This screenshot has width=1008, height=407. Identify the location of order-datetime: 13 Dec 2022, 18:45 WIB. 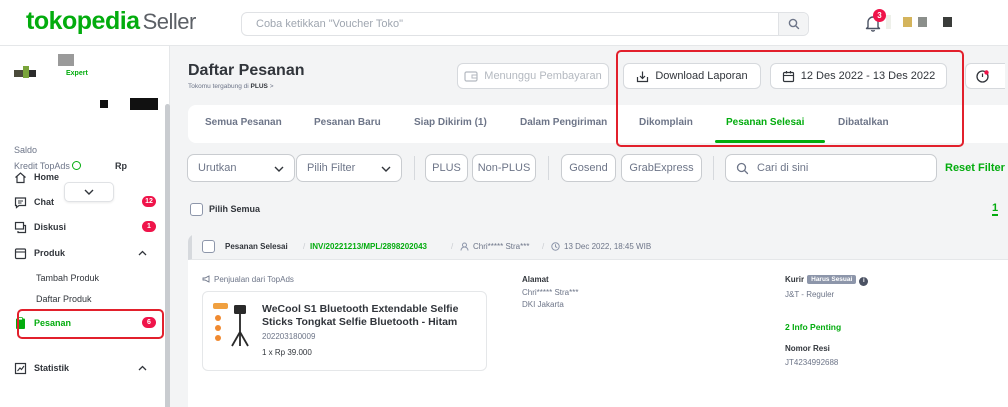
(608, 246).